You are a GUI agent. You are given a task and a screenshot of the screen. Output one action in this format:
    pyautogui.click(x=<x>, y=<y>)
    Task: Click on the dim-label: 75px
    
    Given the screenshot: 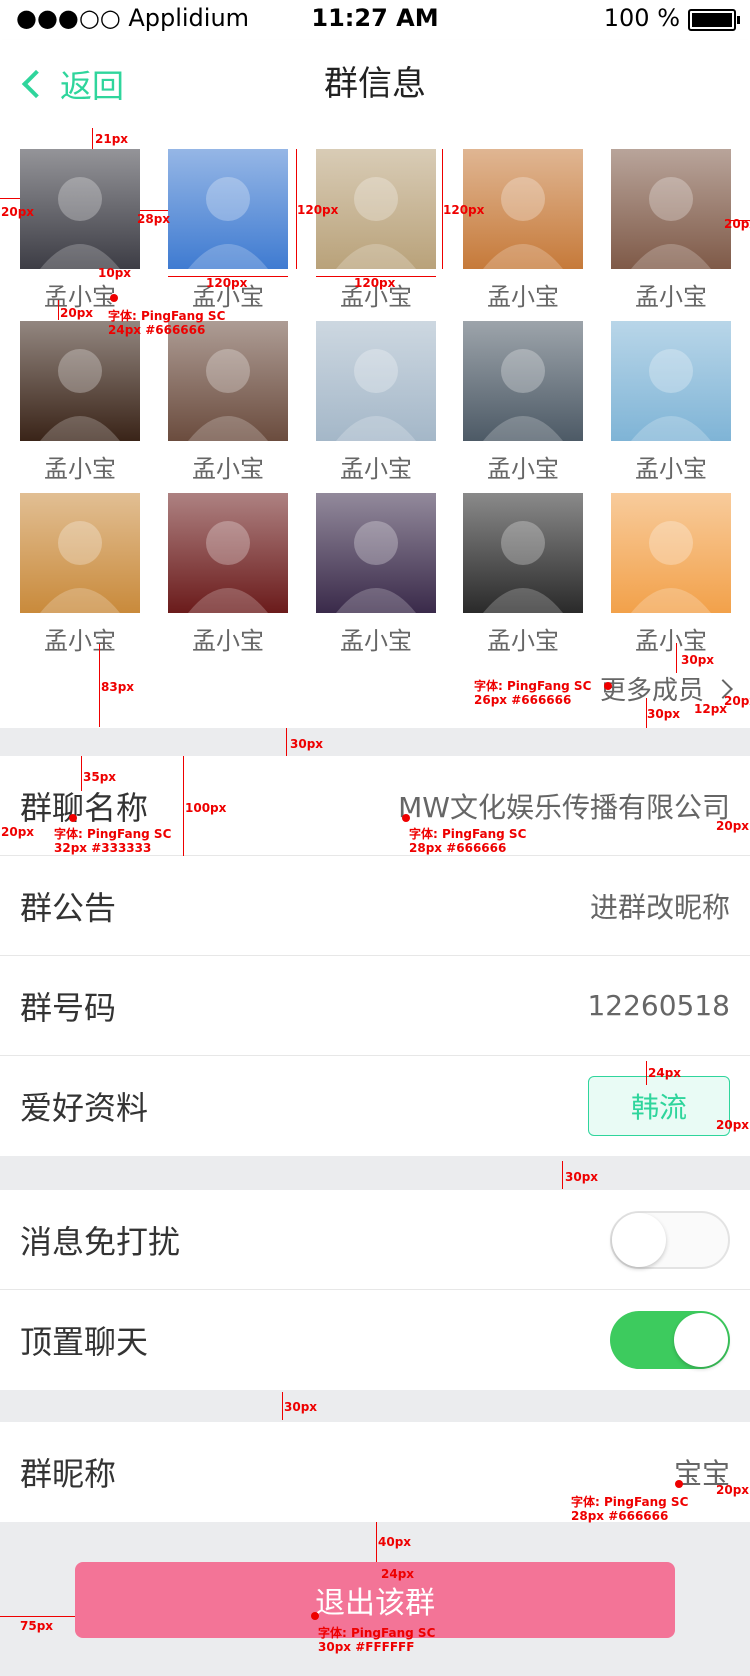 What is the action you would take?
    pyautogui.click(x=37, y=1626)
    